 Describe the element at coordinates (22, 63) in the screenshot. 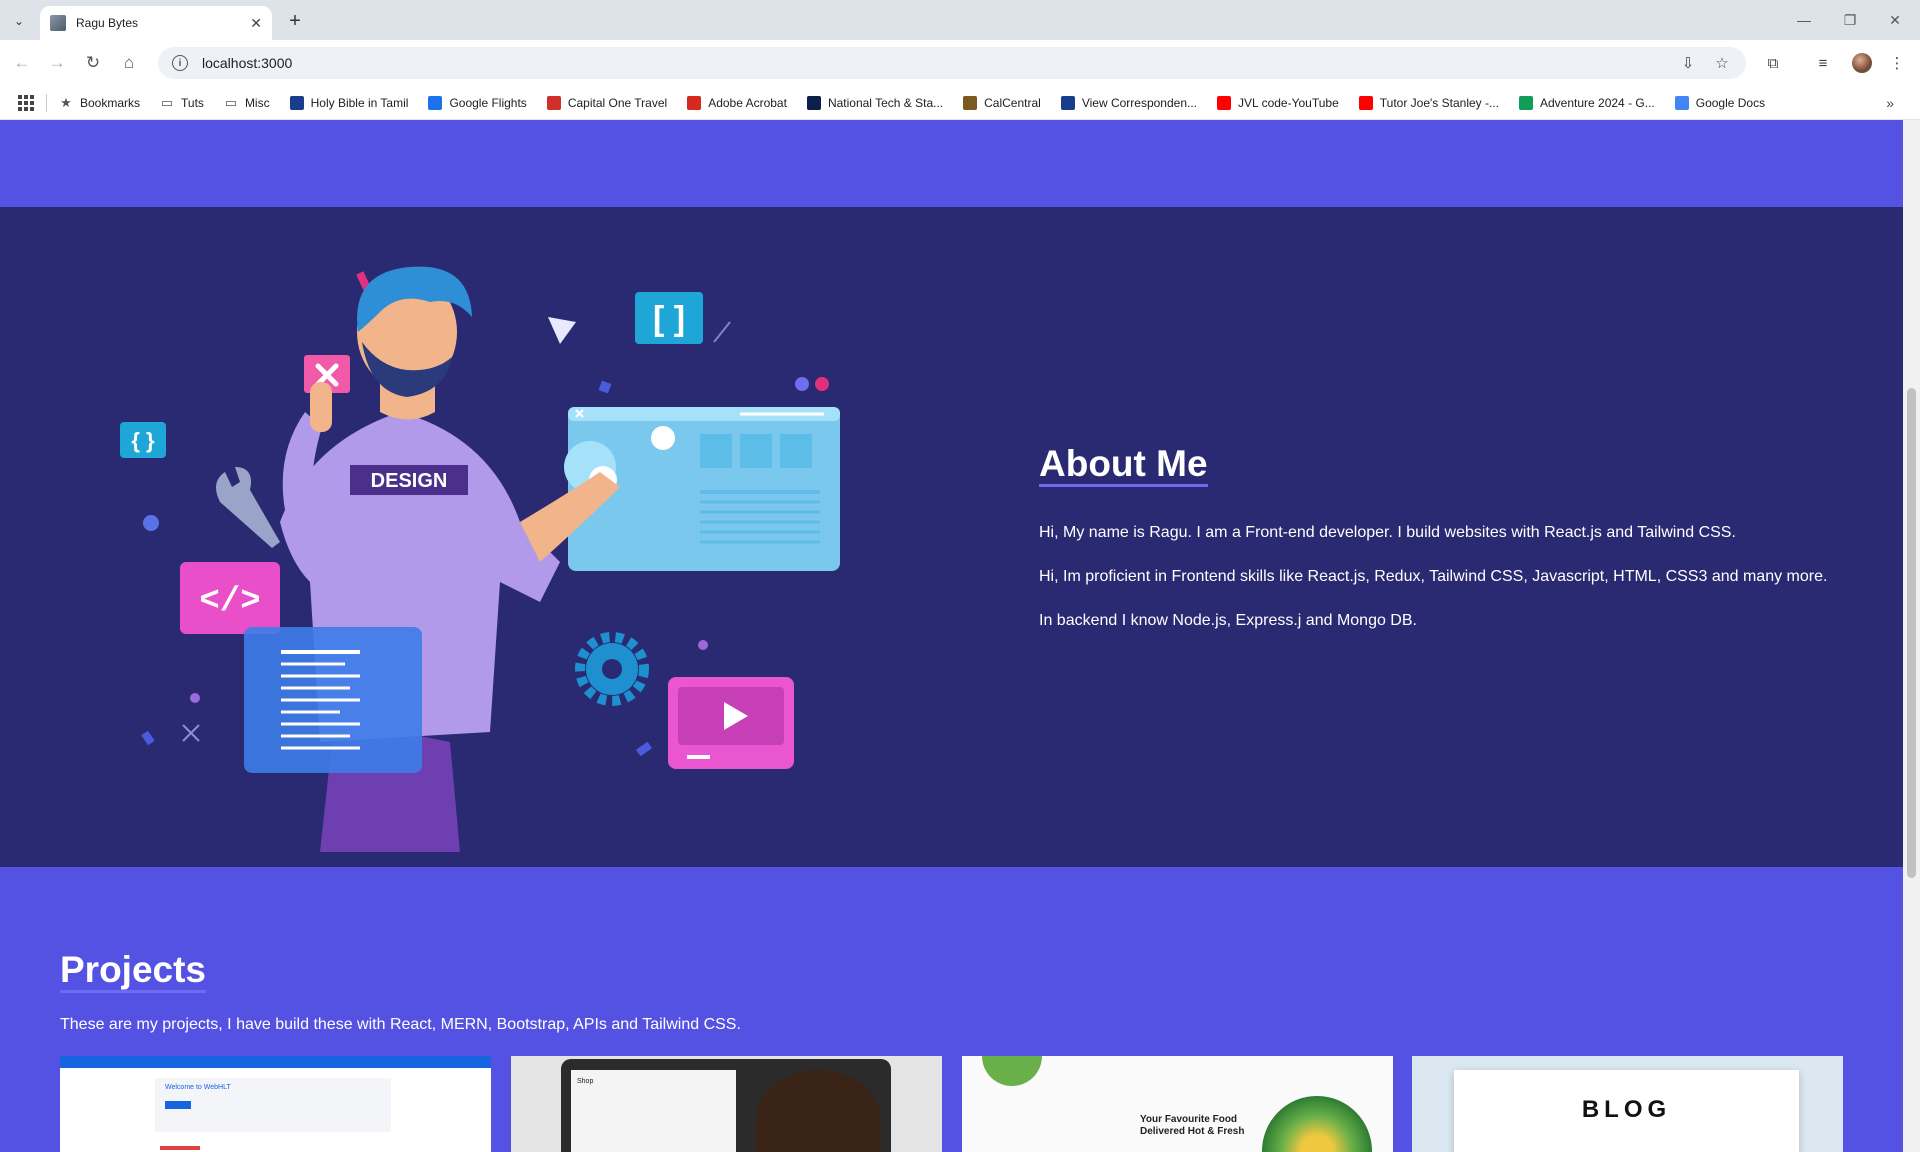

I see `back-icon: ←` at that location.